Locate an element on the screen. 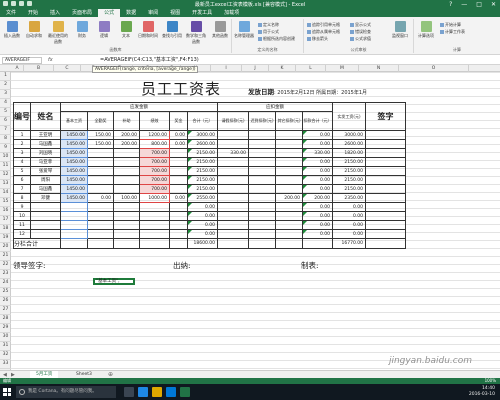 Image resolution: width=500 pixels, height=400 pixels. row-header: 16 is located at coordinates (5, 211).